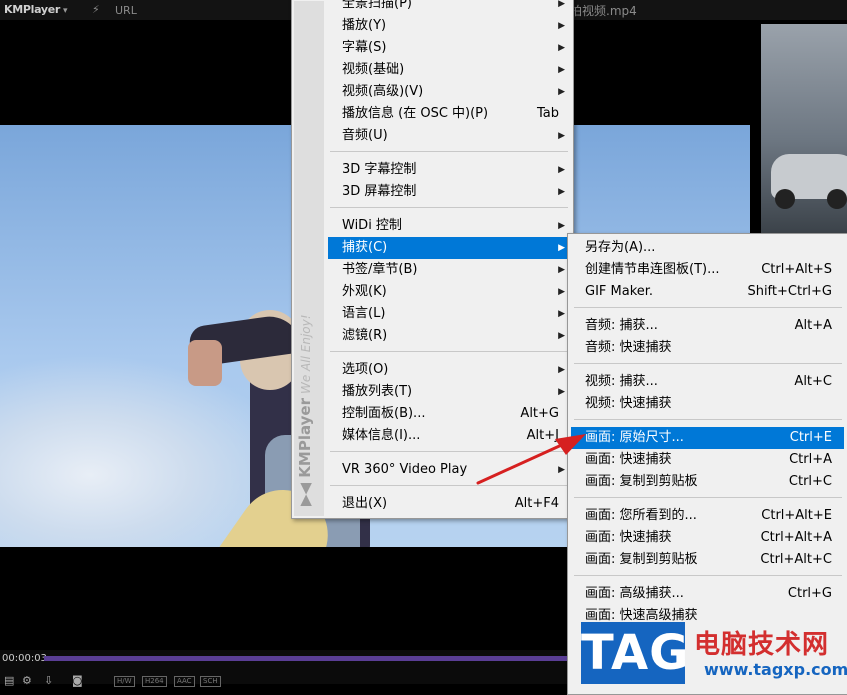 The image size is (847, 695). I want to click on menu-item-playback: 播放(Y) ▶, so click(449, 26).